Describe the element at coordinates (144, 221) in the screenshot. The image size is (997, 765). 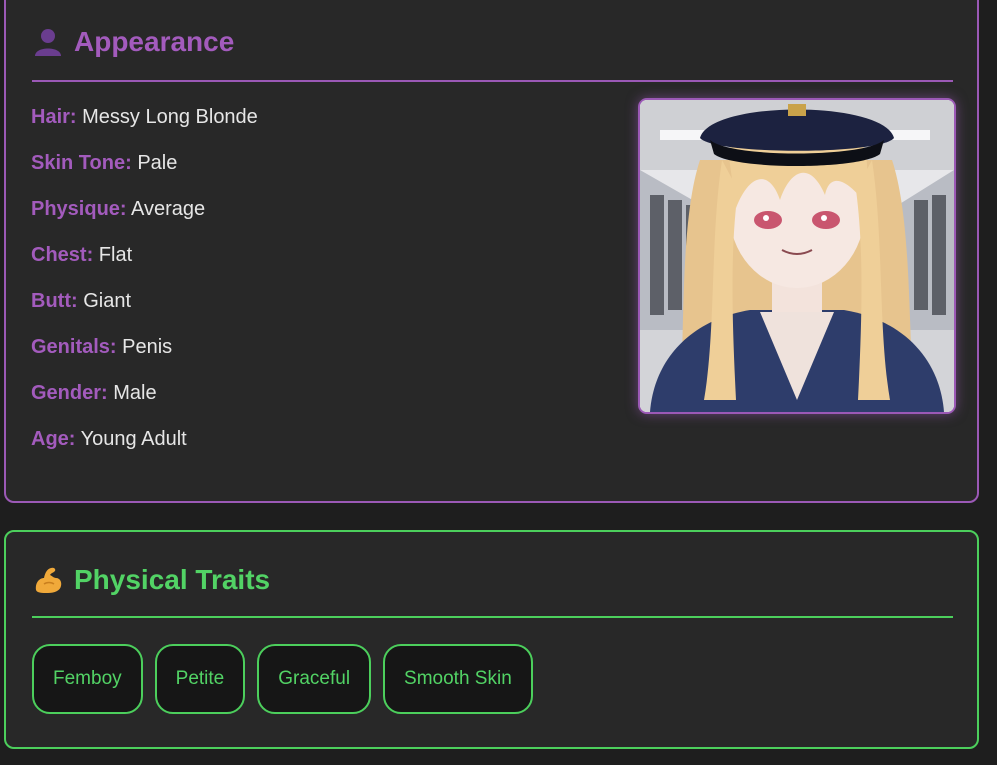
I see `attribute-physique: Physique: Average` at that location.